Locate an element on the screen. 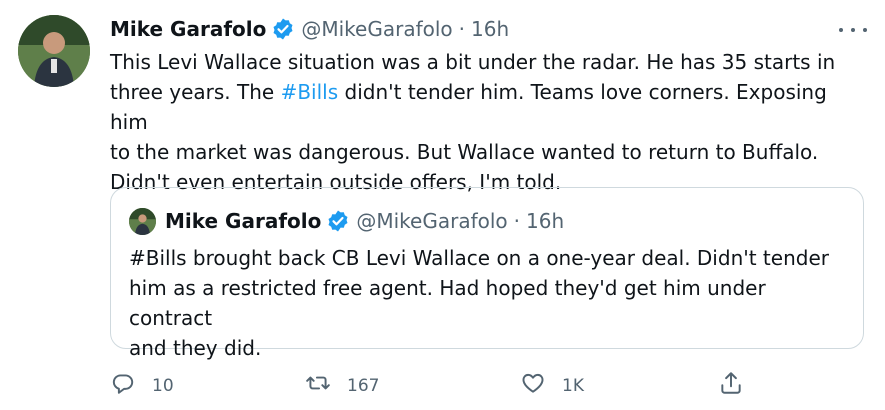 The width and height of the screenshot is (885, 410). more-icon is located at coordinates (853, 30).